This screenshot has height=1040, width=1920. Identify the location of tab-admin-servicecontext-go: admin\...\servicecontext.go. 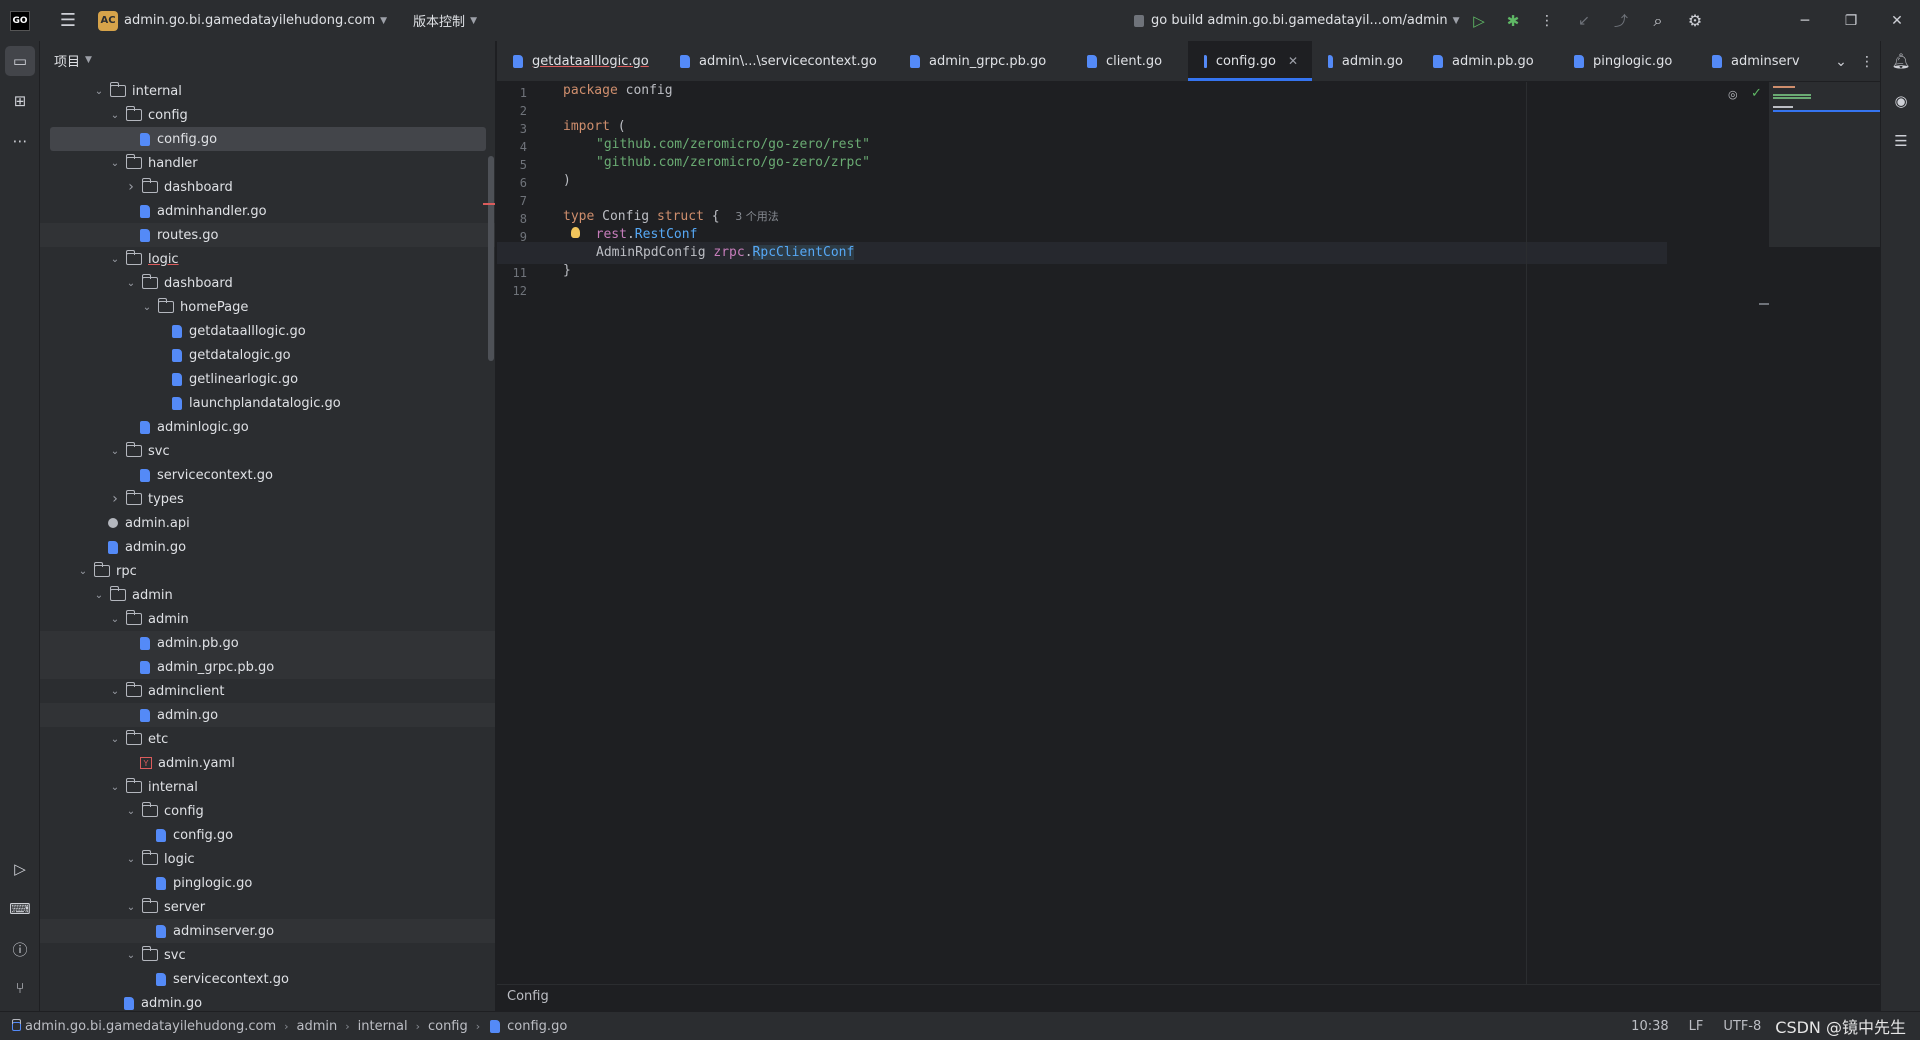
(779, 61).